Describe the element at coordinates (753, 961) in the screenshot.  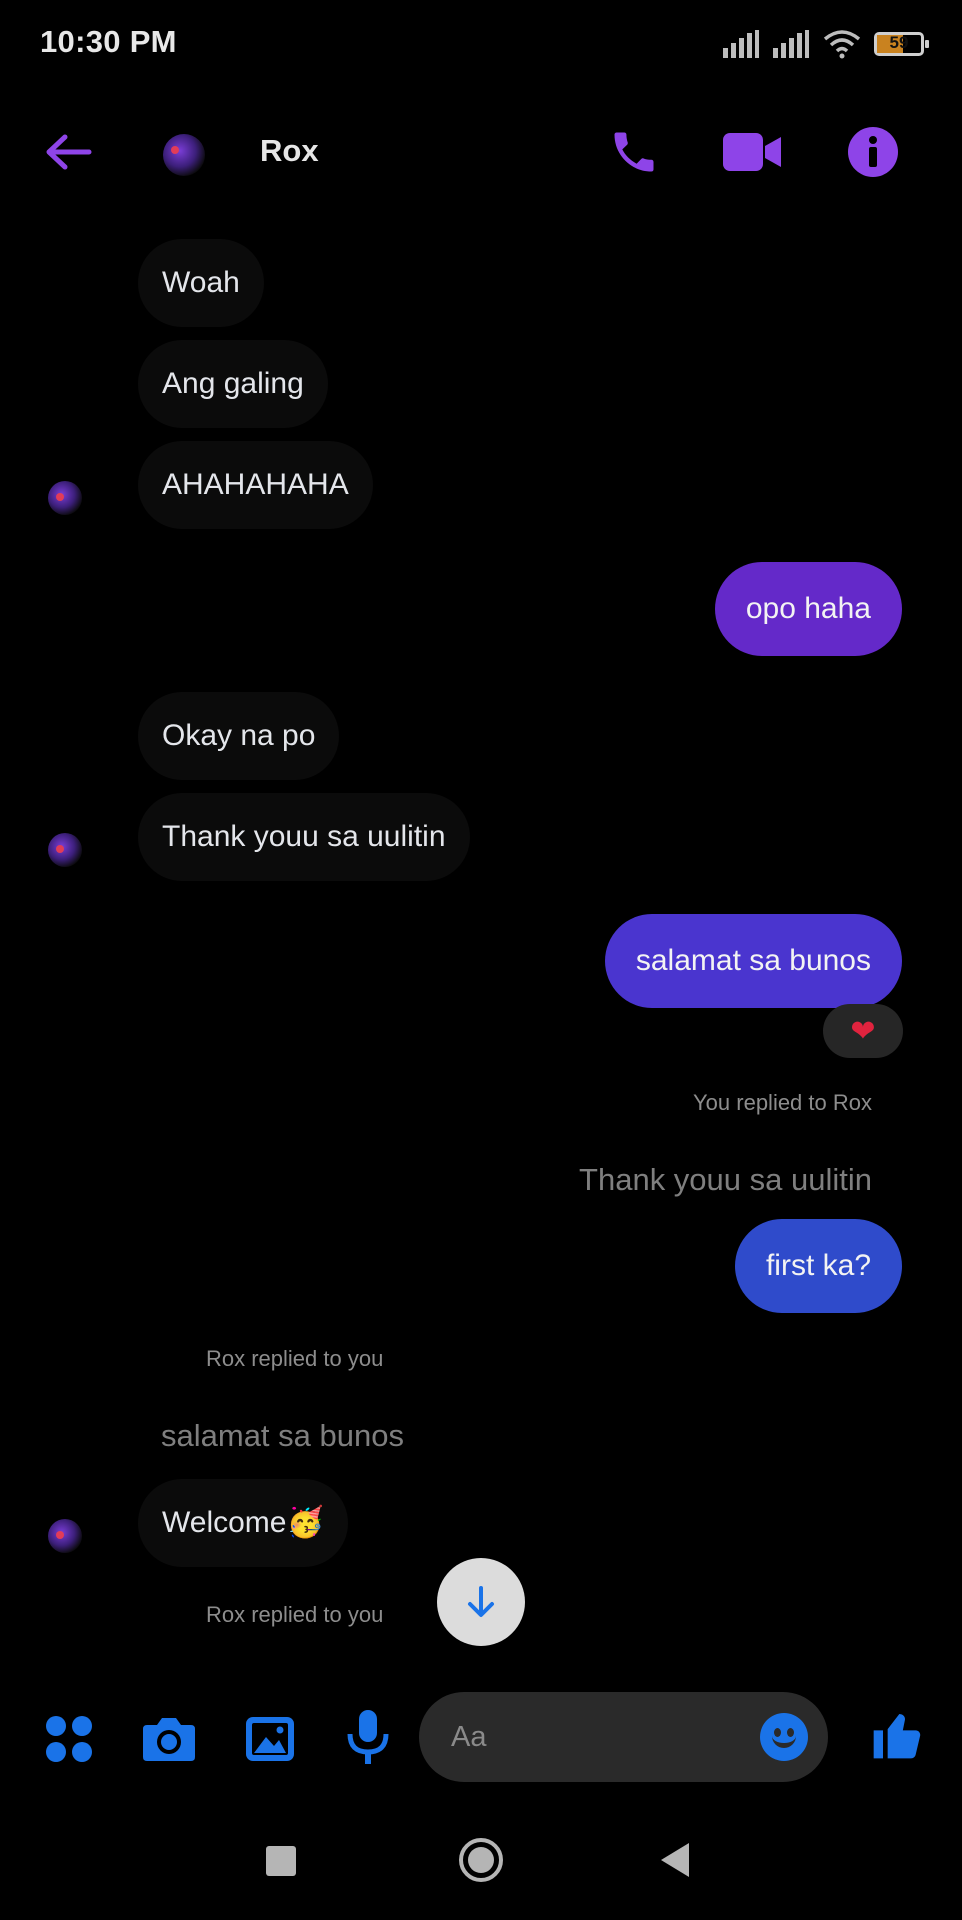
I see `outgoing-message: salamat sa bunos` at that location.